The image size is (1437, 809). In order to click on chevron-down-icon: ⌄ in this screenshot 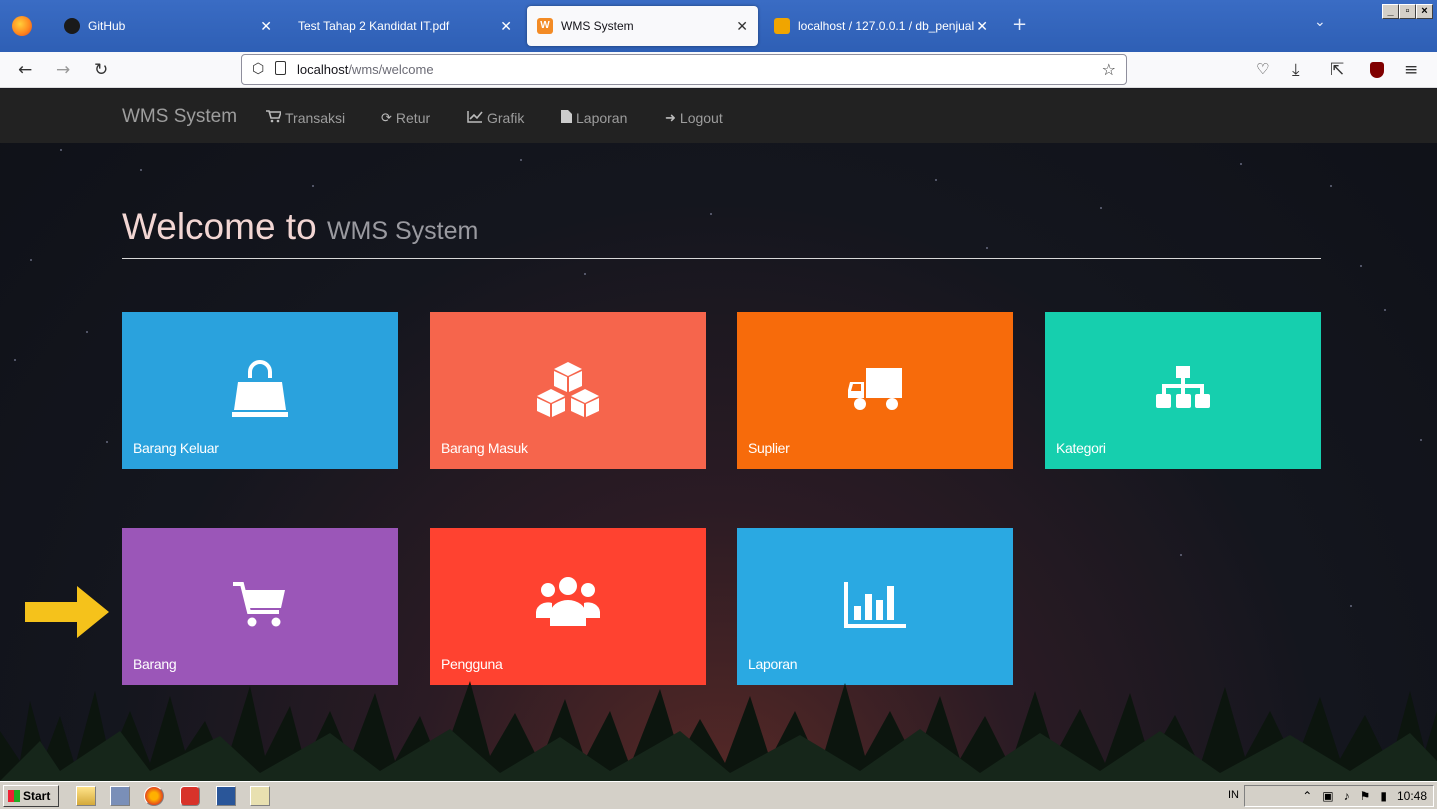, I will do `click(1320, 22)`.